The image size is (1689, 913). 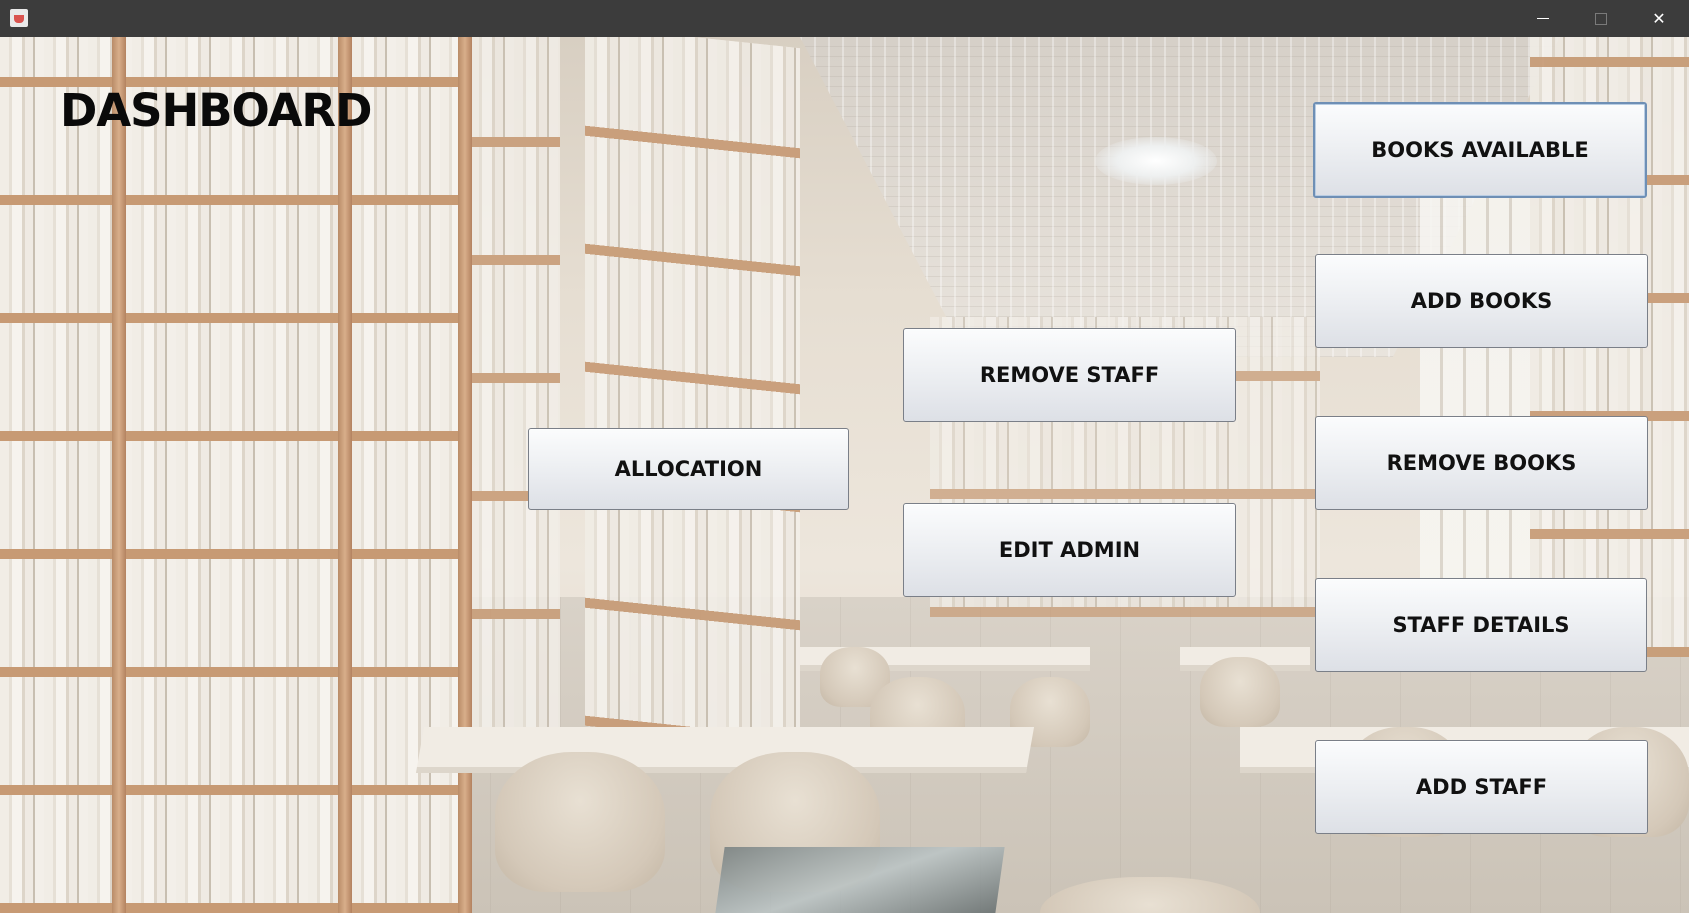 What do you see at coordinates (860, 880) in the screenshot?
I see `glass-display` at bounding box center [860, 880].